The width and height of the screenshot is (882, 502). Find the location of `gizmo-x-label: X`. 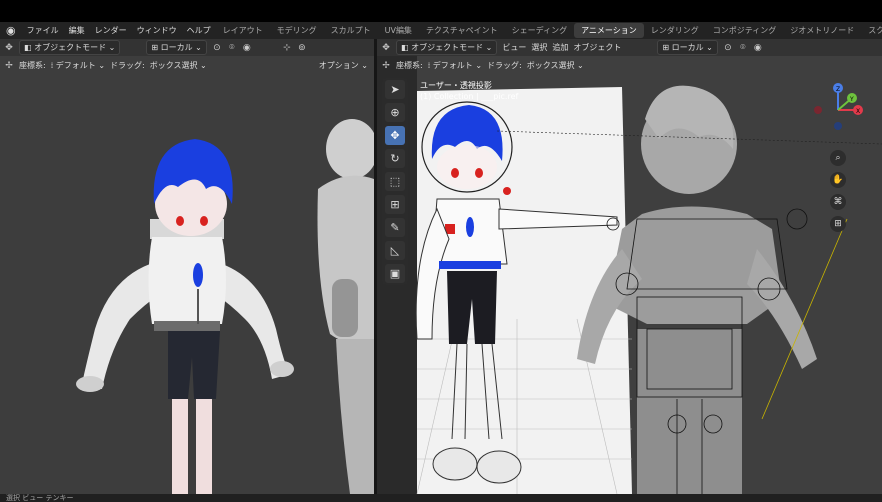

gizmo-x-label: X is located at coordinates (858, 111).